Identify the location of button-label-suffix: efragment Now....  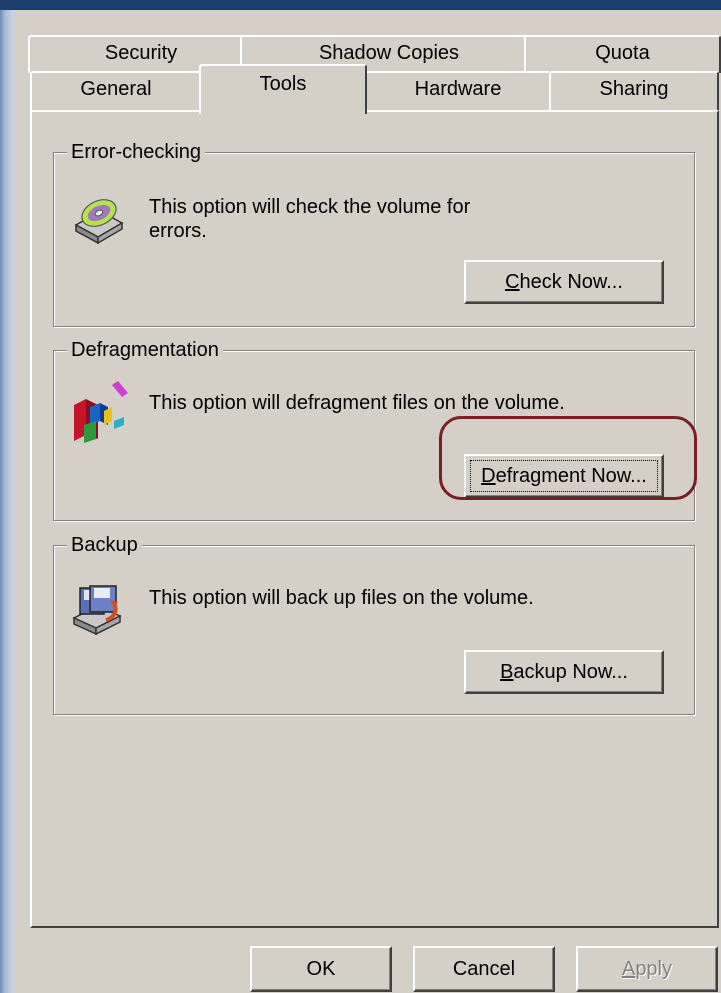
(571, 476).